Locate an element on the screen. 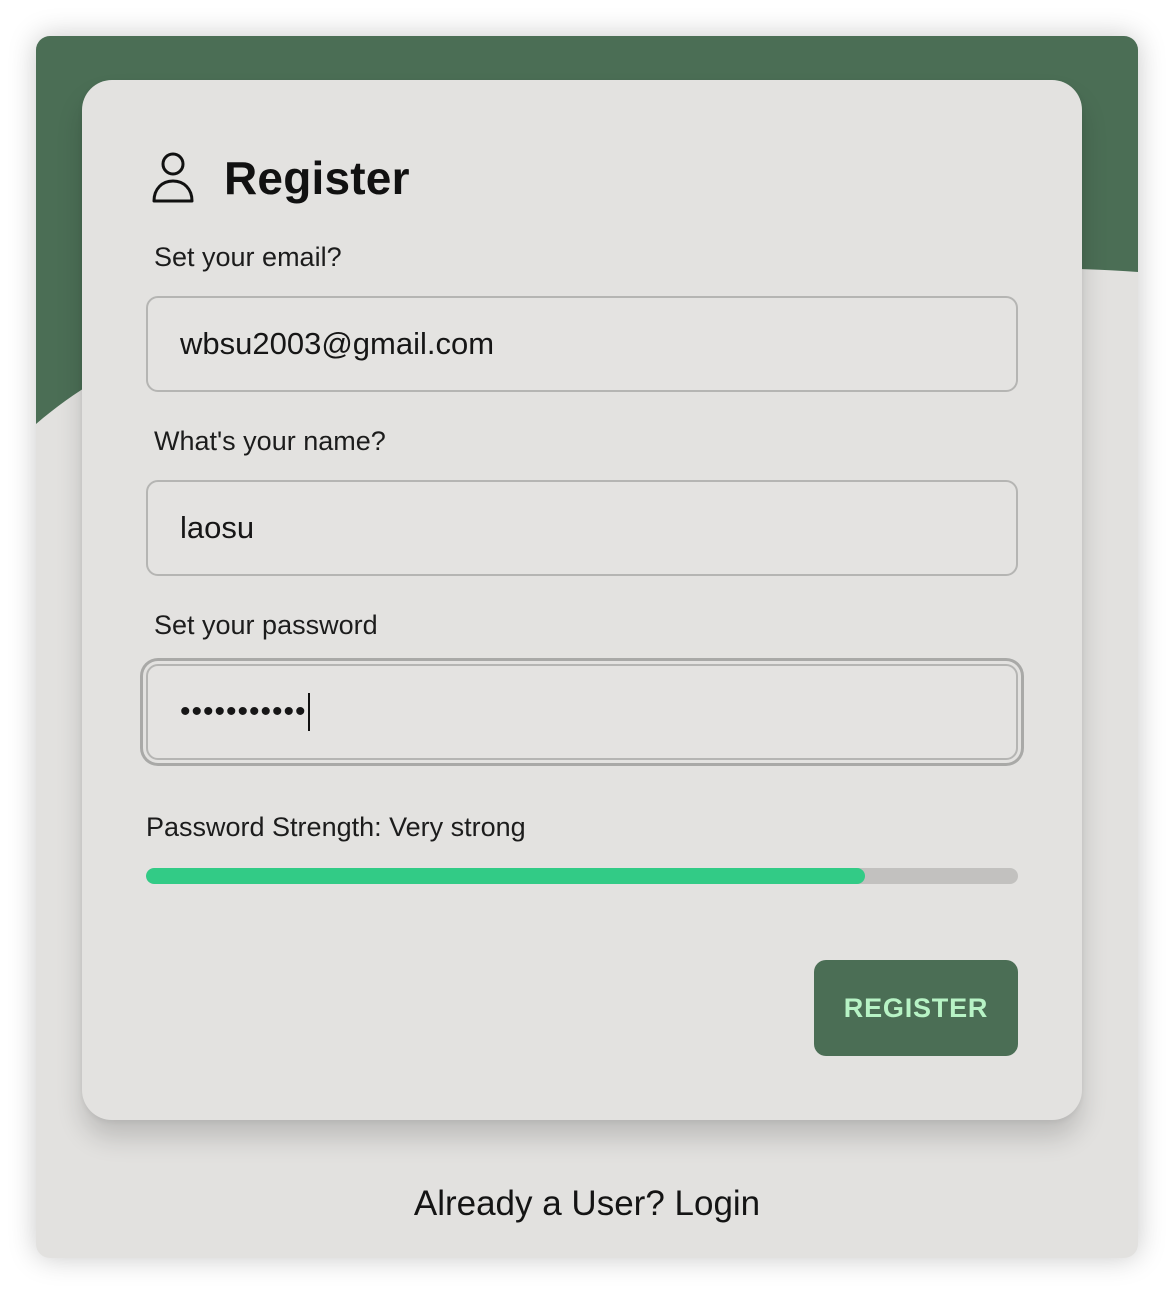  card-header: Register is located at coordinates (280, 178).